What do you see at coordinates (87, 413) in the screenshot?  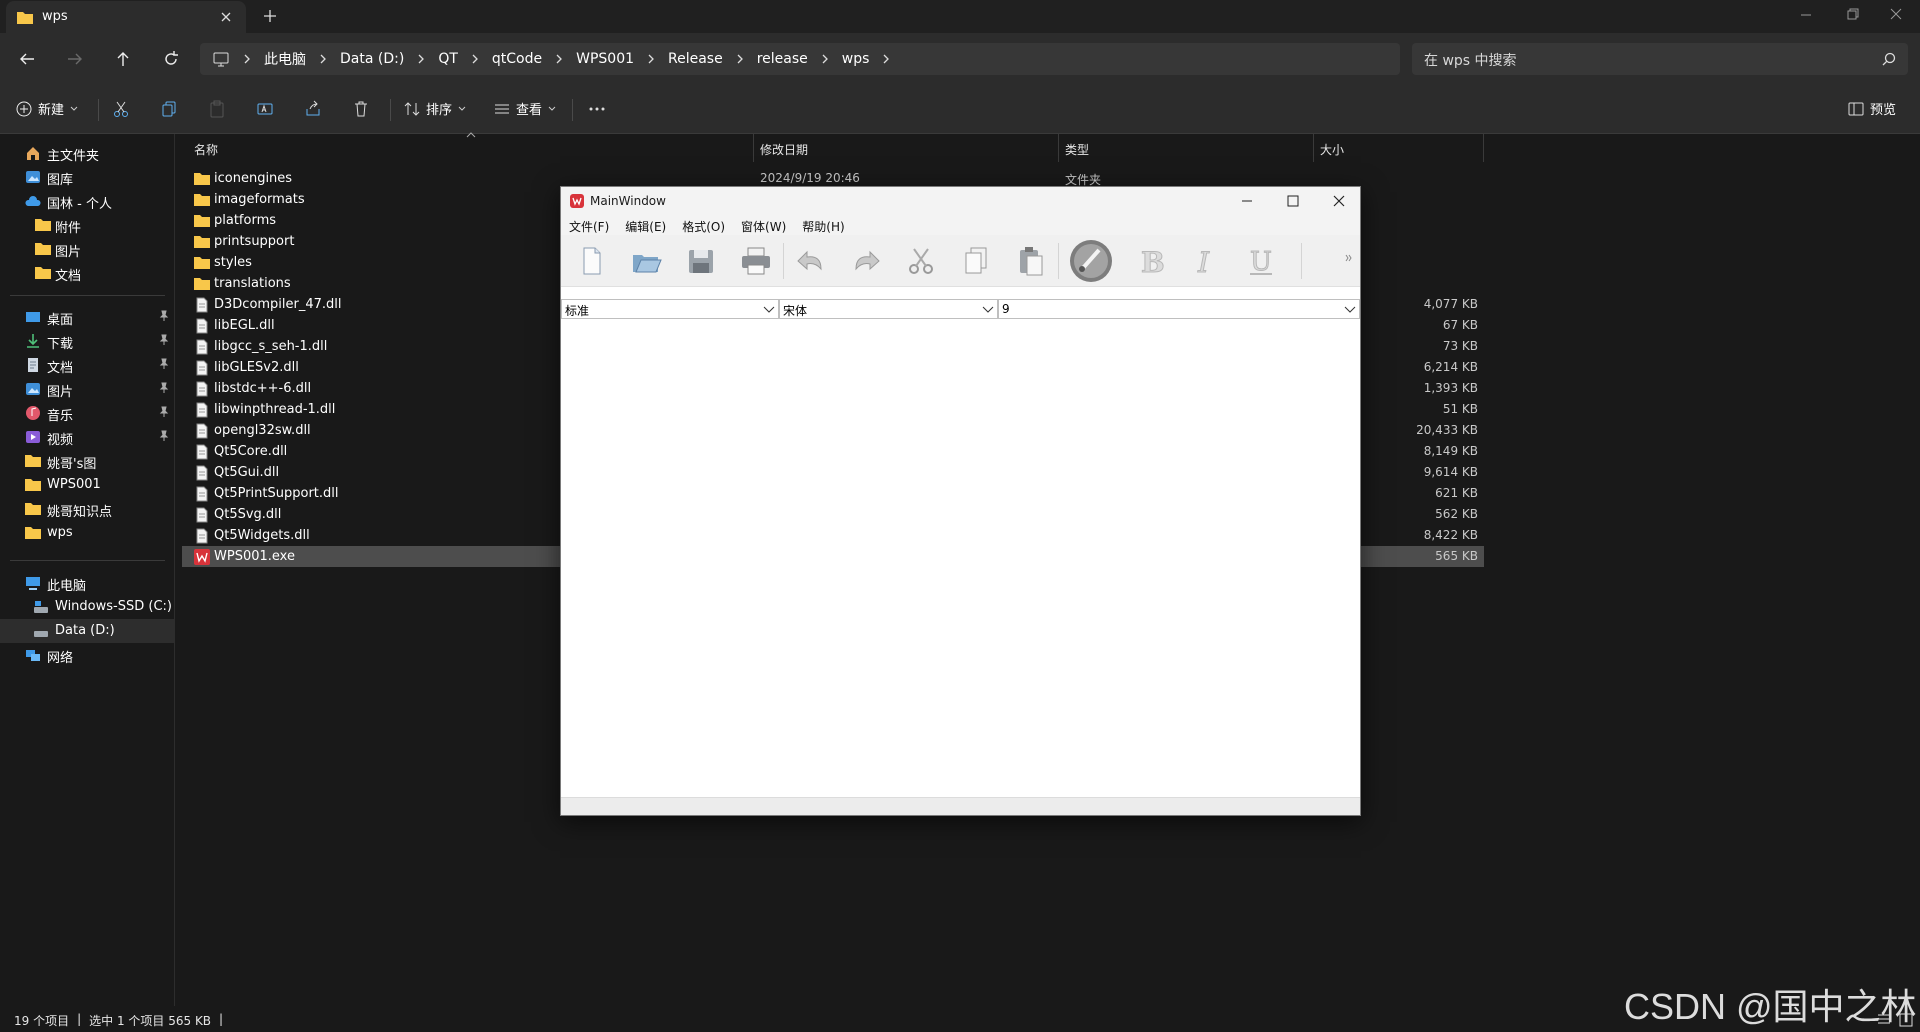 I see `sidebar-item-quick-access: 音乐` at bounding box center [87, 413].